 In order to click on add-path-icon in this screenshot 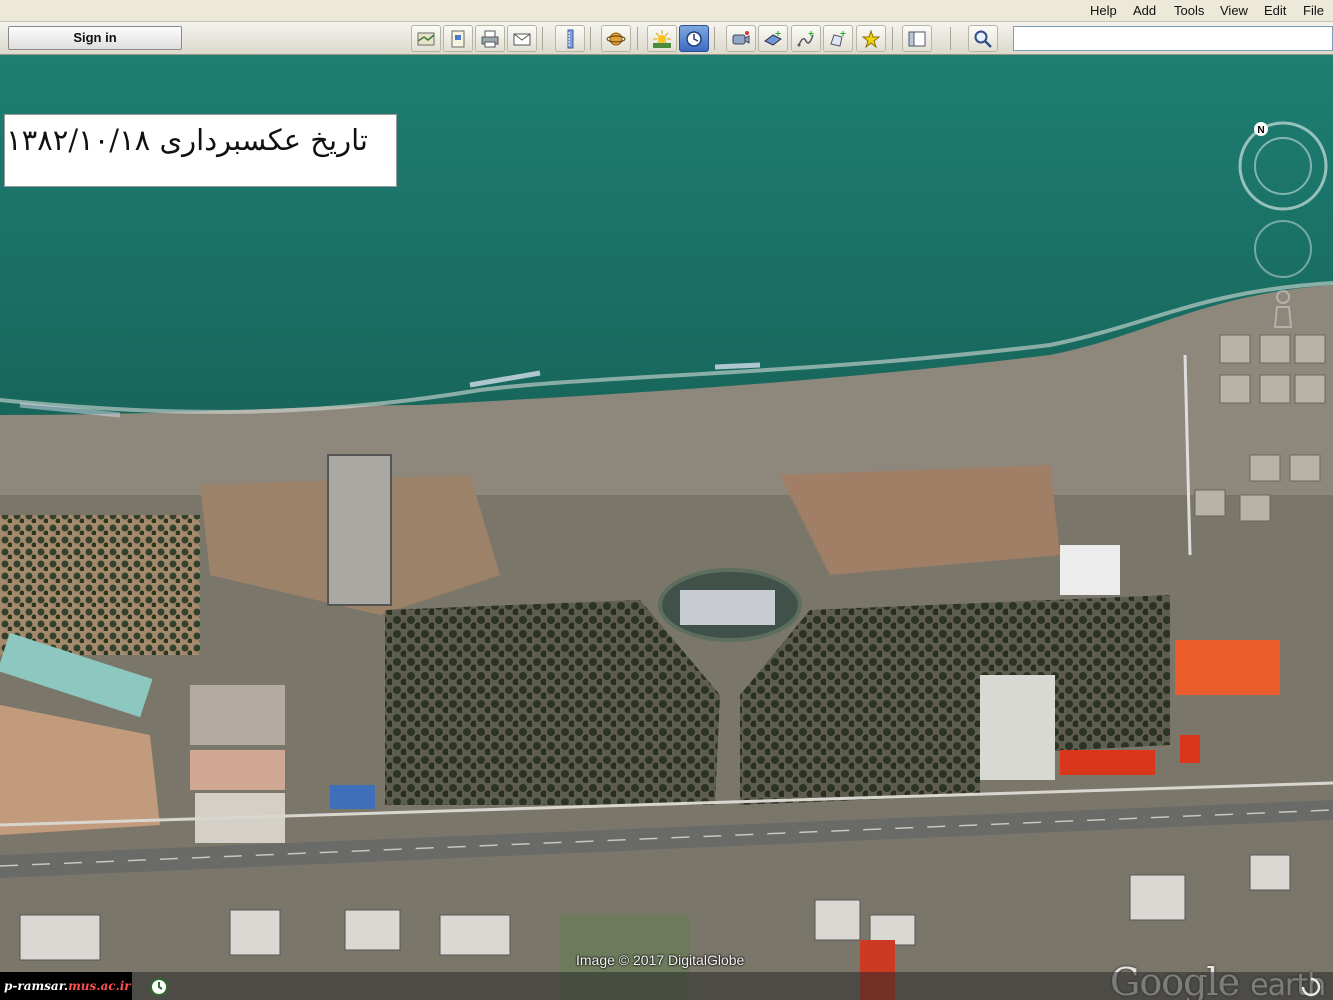, I will do `click(805, 38)`.